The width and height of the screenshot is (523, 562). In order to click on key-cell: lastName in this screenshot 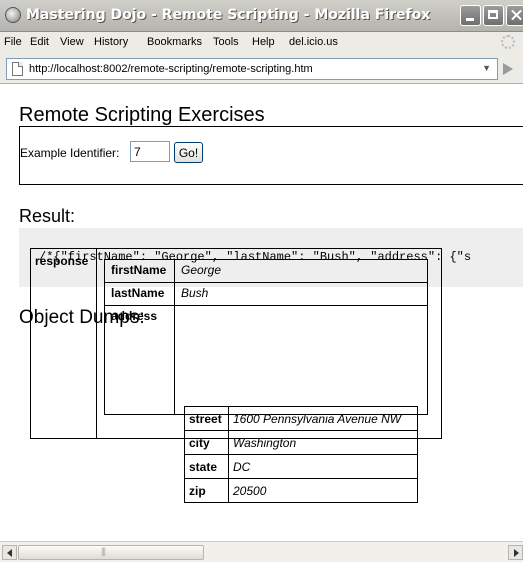, I will do `click(140, 294)`.